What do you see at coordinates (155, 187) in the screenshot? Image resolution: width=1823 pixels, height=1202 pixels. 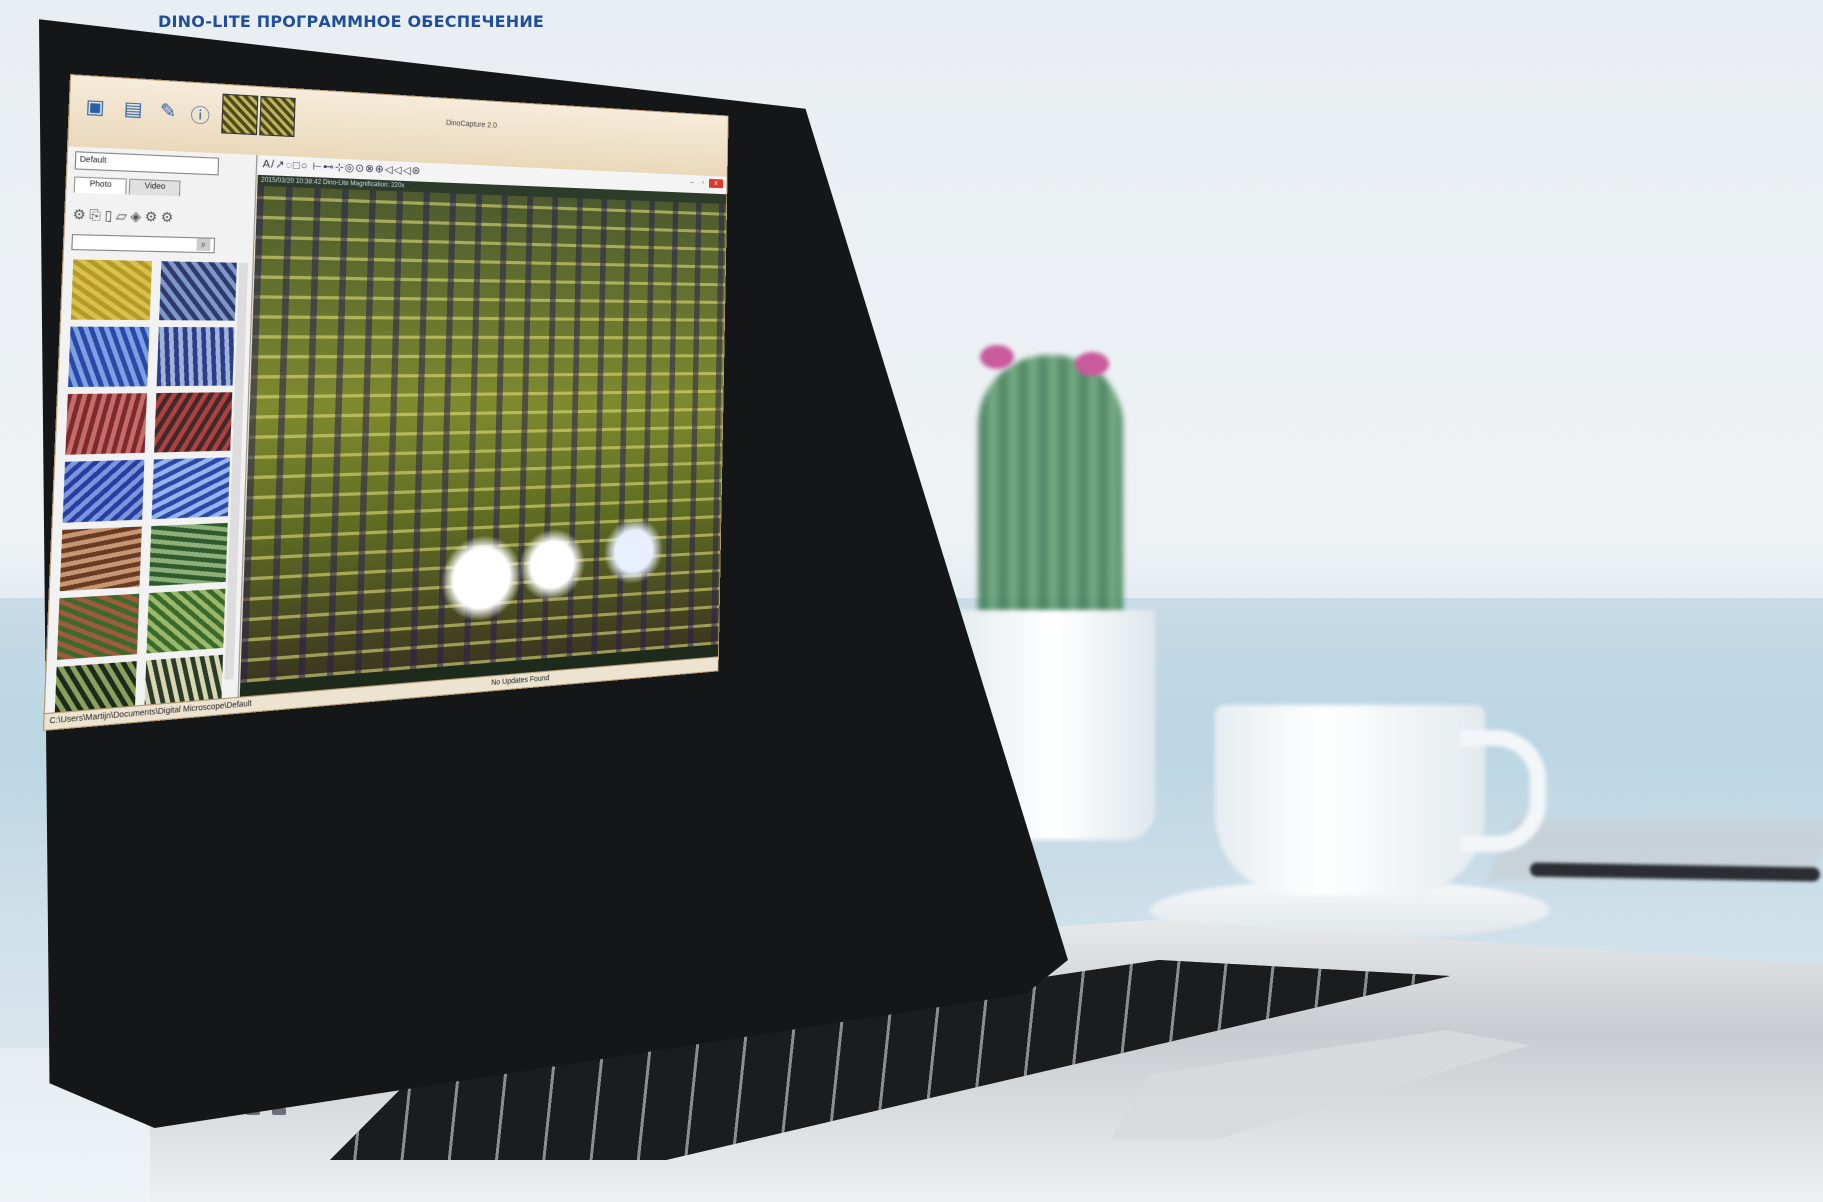 I see `tab-video: Video` at bounding box center [155, 187].